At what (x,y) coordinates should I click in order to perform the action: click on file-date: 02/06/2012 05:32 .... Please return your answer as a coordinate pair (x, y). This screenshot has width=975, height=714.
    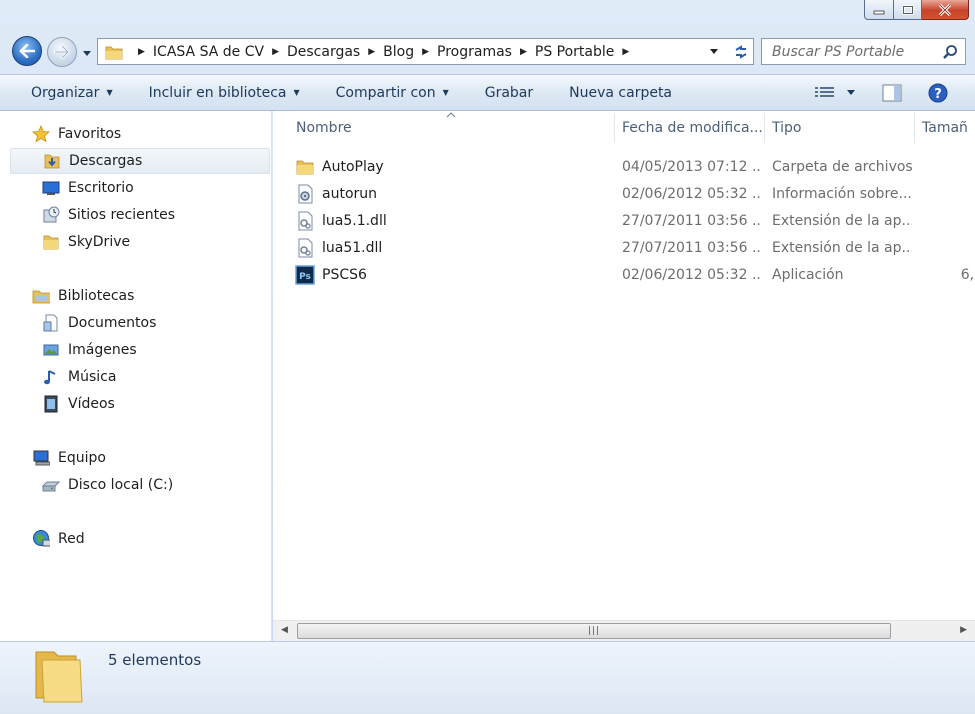
    Looking at the image, I should click on (692, 193).